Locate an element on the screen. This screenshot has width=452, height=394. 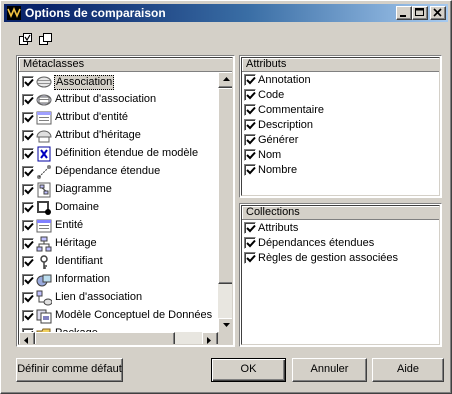
association-link-icon is located at coordinates (44, 298).